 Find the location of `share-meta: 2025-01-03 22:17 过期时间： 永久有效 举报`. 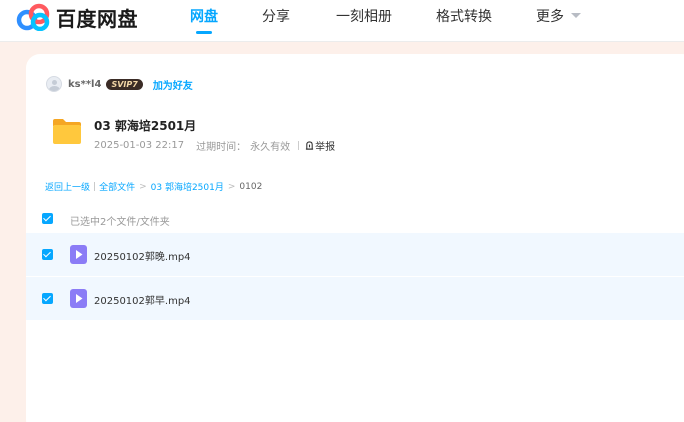

share-meta: 2025-01-03 22:17 过期时间： 永久有效 举报 is located at coordinates (214, 145).